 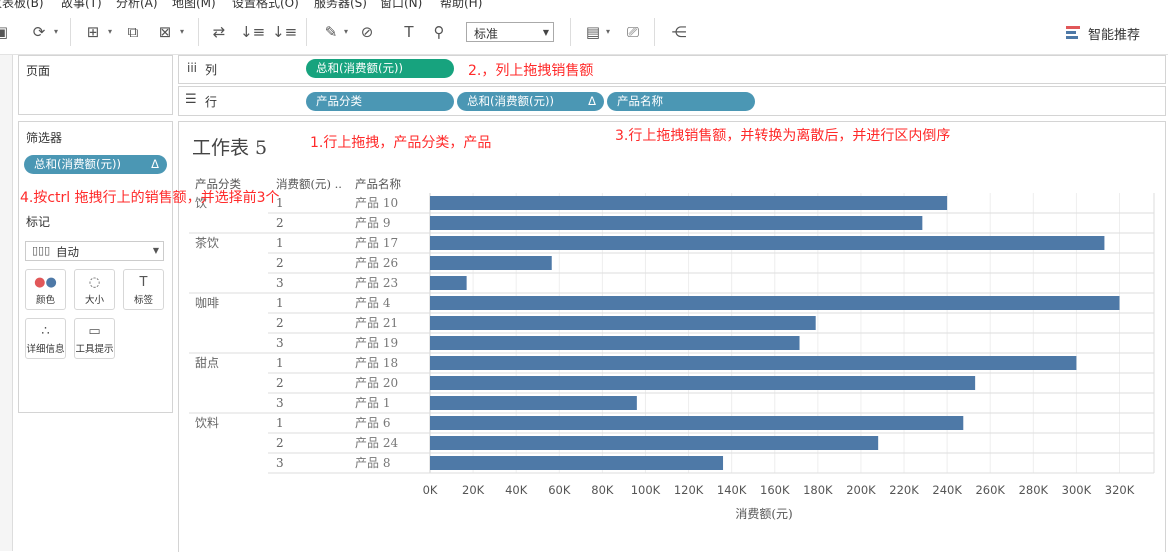 I want to click on product-label: 产品 21, so click(x=376, y=323).